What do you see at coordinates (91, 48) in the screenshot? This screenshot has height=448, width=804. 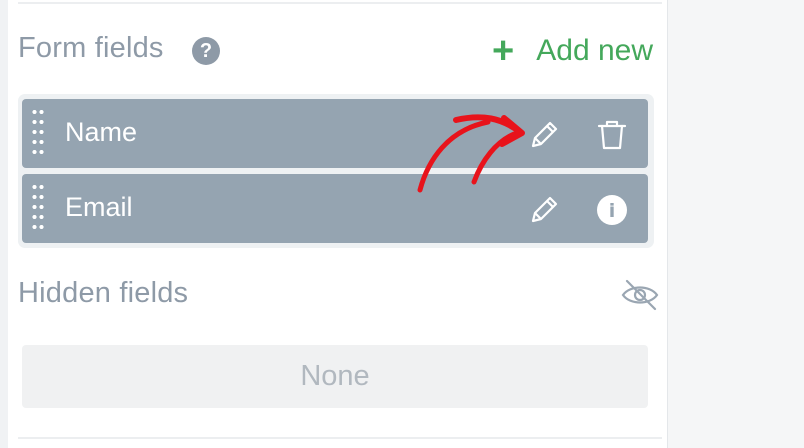 I see `form-fields-title: Form fields` at bounding box center [91, 48].